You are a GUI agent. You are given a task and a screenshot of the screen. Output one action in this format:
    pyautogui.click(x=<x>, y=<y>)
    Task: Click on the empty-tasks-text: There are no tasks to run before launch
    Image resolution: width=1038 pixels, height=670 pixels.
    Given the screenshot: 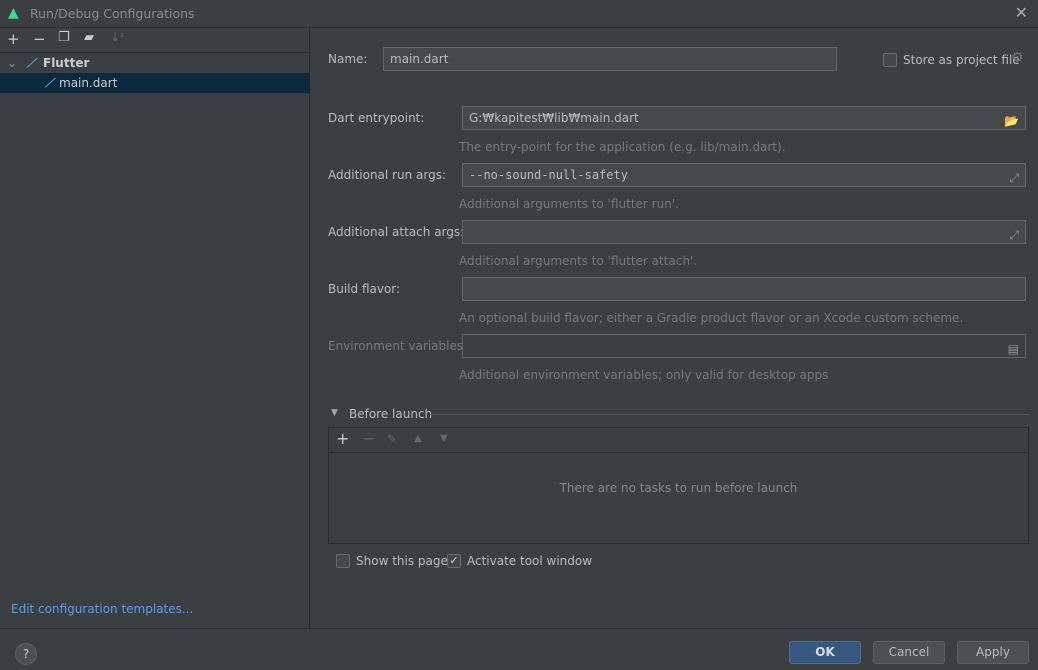 What is the action you would take?
    pyautogui.click(x=678, y=488)
    